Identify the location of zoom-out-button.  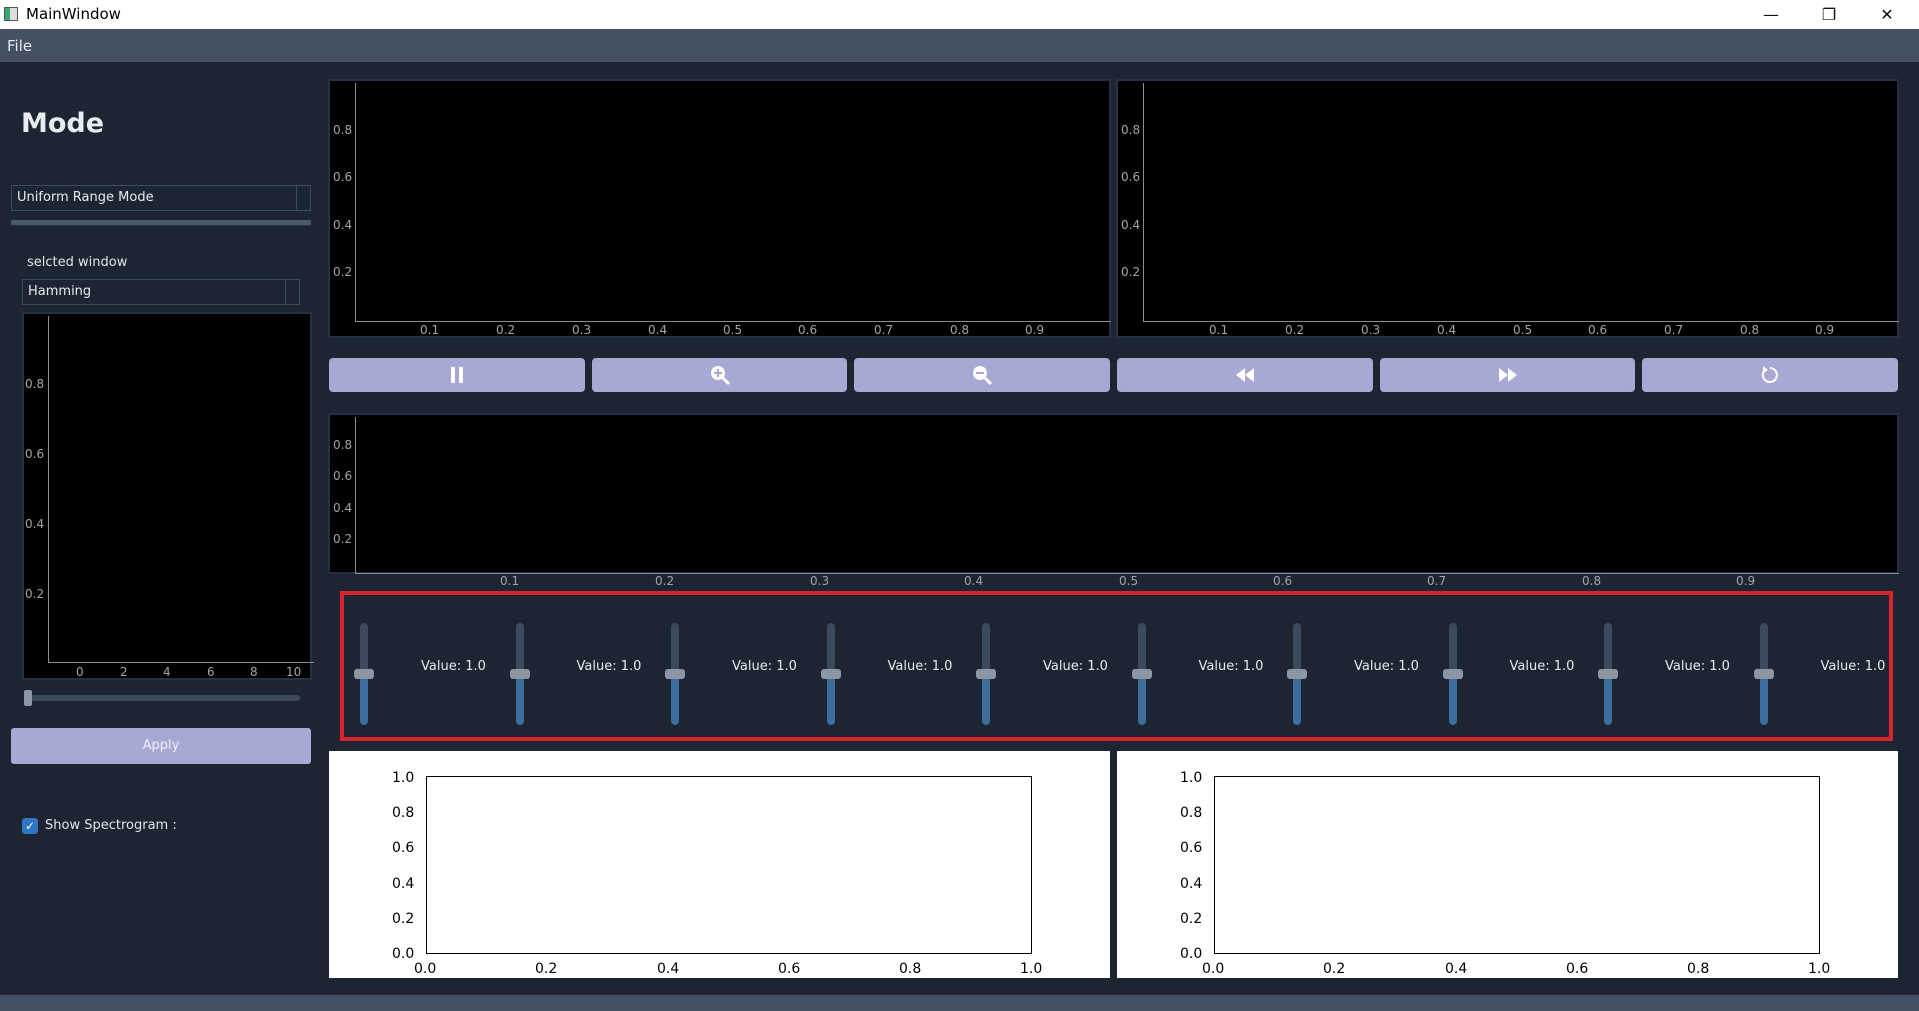
(982, 375).